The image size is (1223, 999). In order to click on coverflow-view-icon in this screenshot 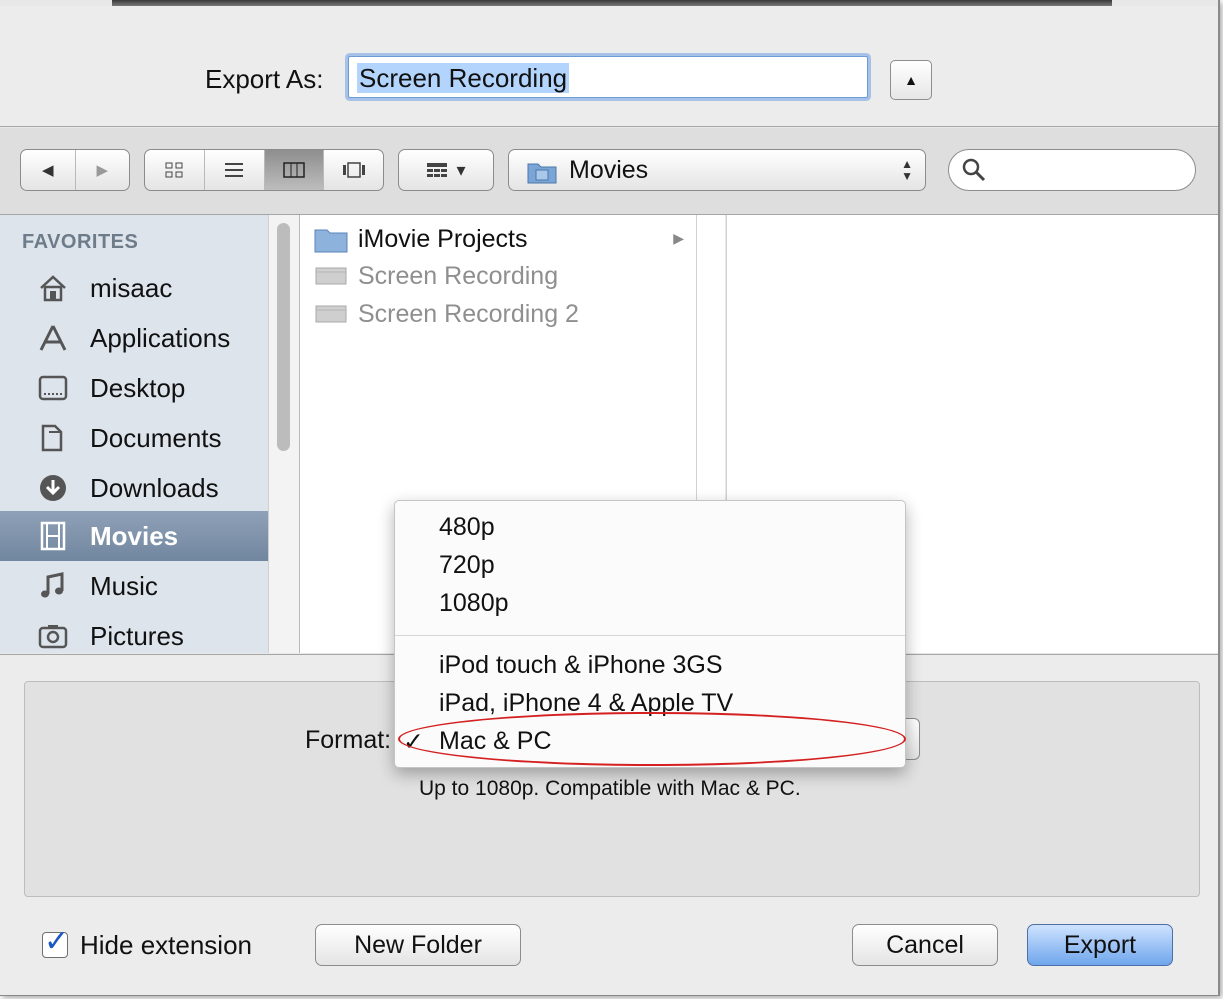, I will do `click(353, 170)`.